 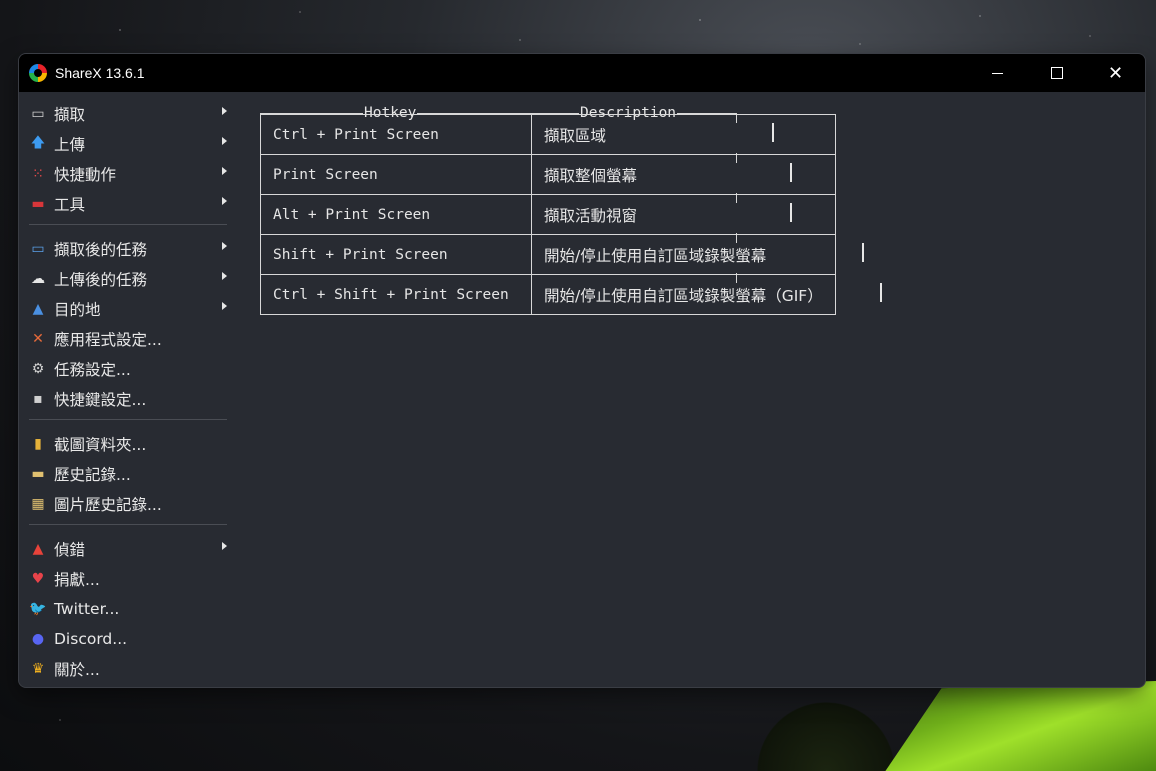 What do you see at coordinates (38, 444) in the screenshot?
I see `folder-icon: ▮` at bounding box center [38, 444].